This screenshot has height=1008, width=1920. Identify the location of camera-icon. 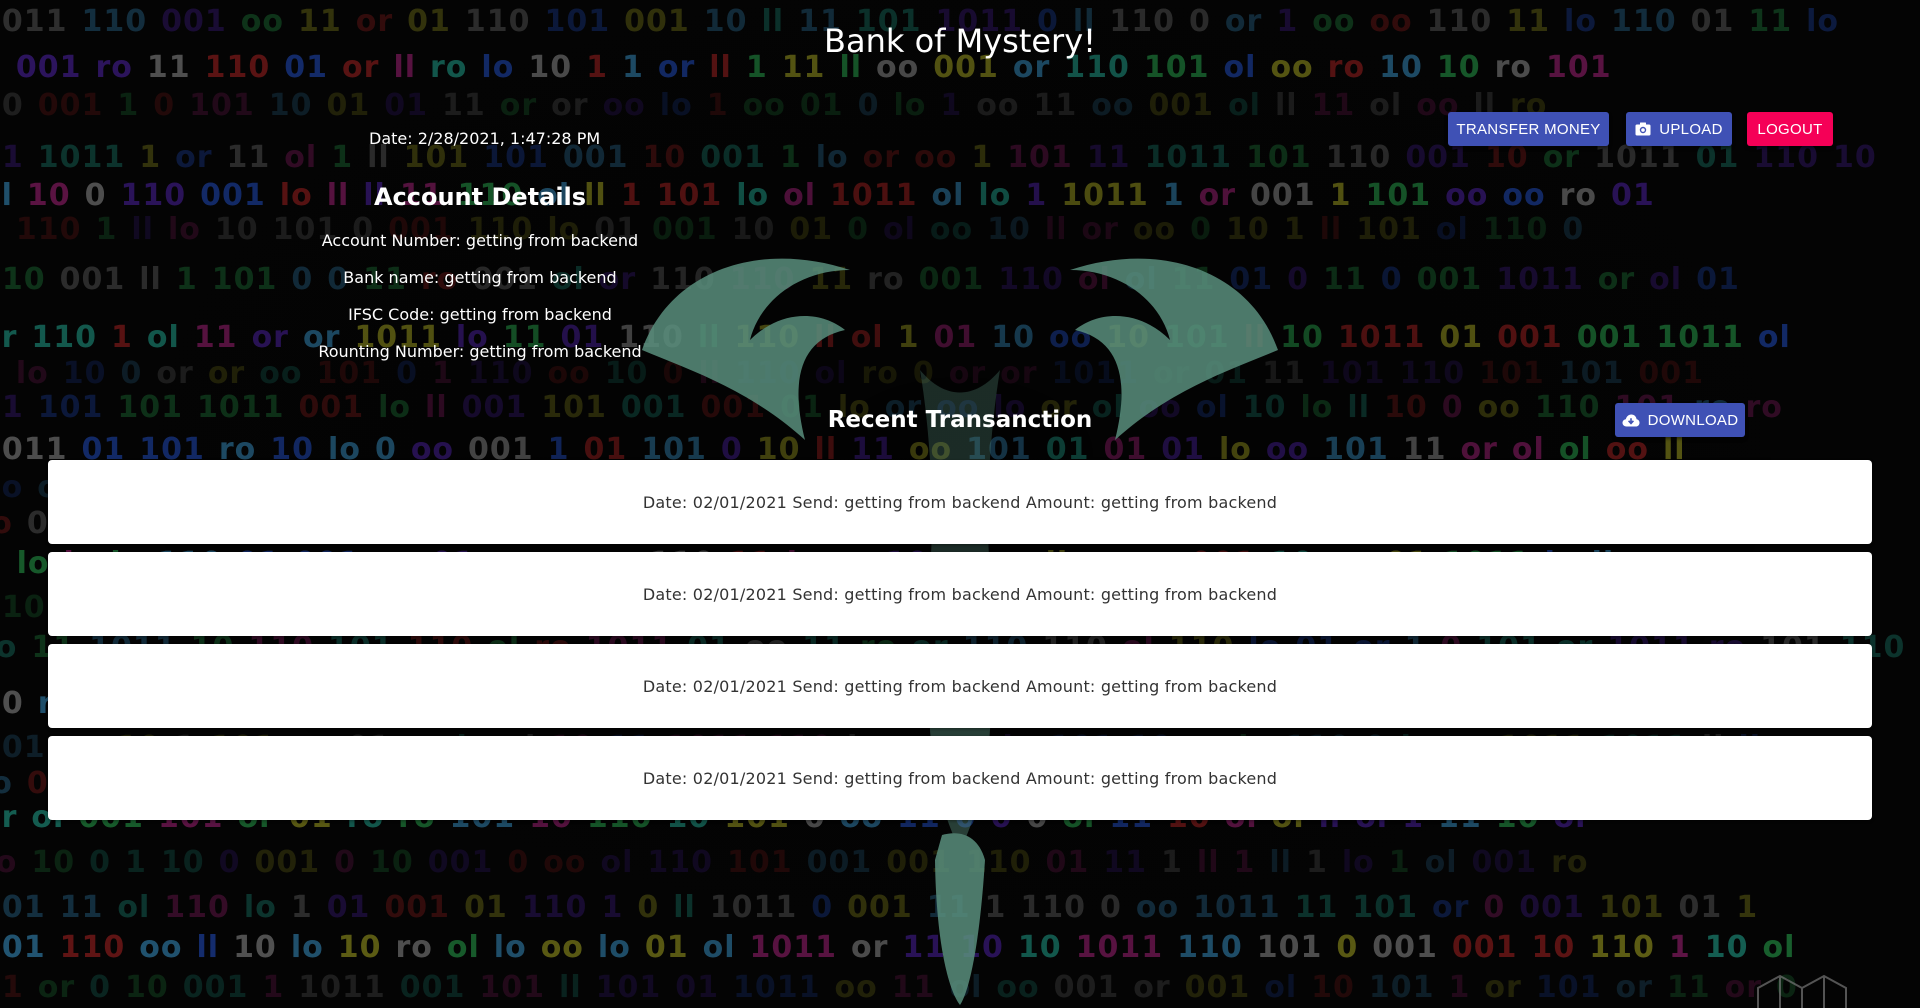
(1643, 129).